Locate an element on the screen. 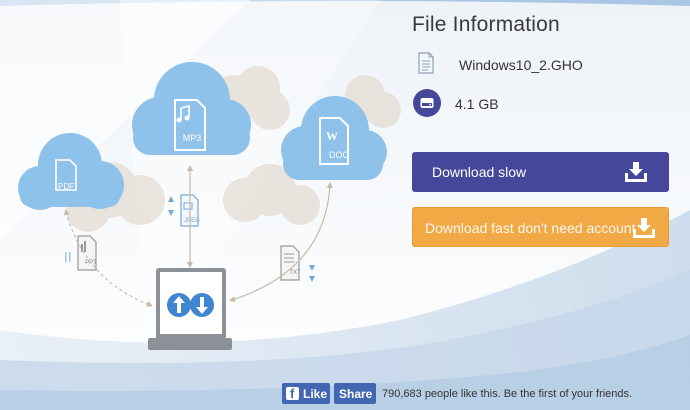 Image resolution: width=690 pixels, height=410 pixels. facebook-share-button: Share is located at coordinates (355, 393).